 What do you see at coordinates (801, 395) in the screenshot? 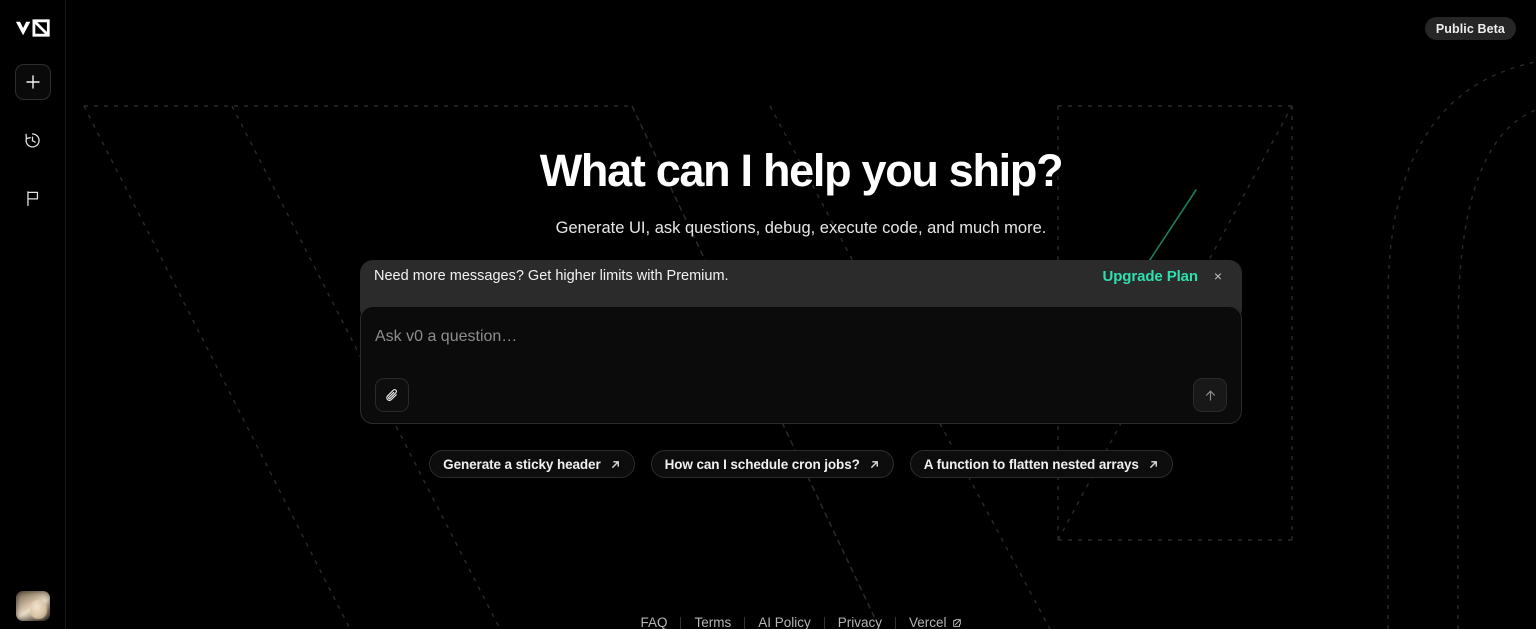
I see `composer-toolbar` at bounding box center [801, 395].